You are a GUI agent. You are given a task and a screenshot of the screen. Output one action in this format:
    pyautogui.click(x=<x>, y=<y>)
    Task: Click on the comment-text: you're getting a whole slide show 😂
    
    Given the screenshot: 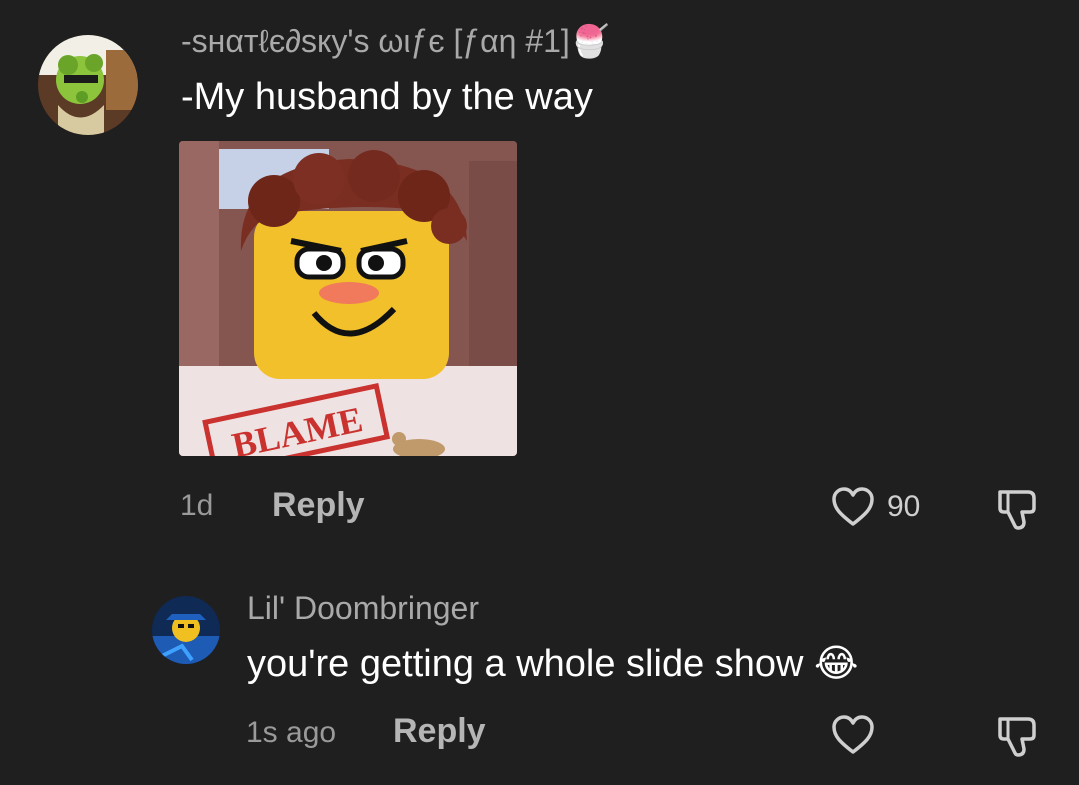 What is the action you would take?
    pyautogui.click(x=552, y=663)
    